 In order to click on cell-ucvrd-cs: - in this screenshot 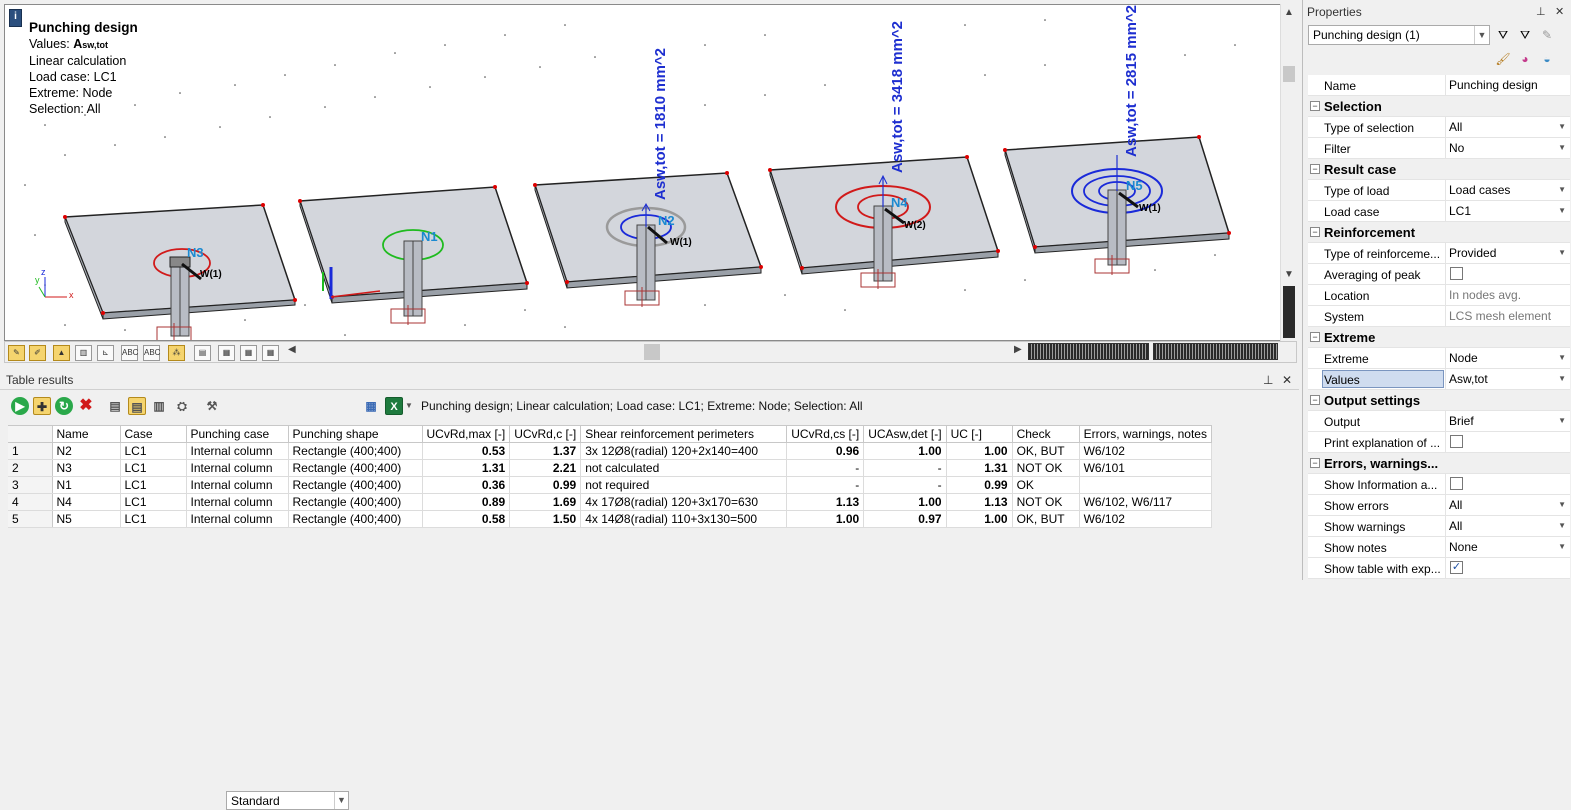, I will do `click(825, 468)`.